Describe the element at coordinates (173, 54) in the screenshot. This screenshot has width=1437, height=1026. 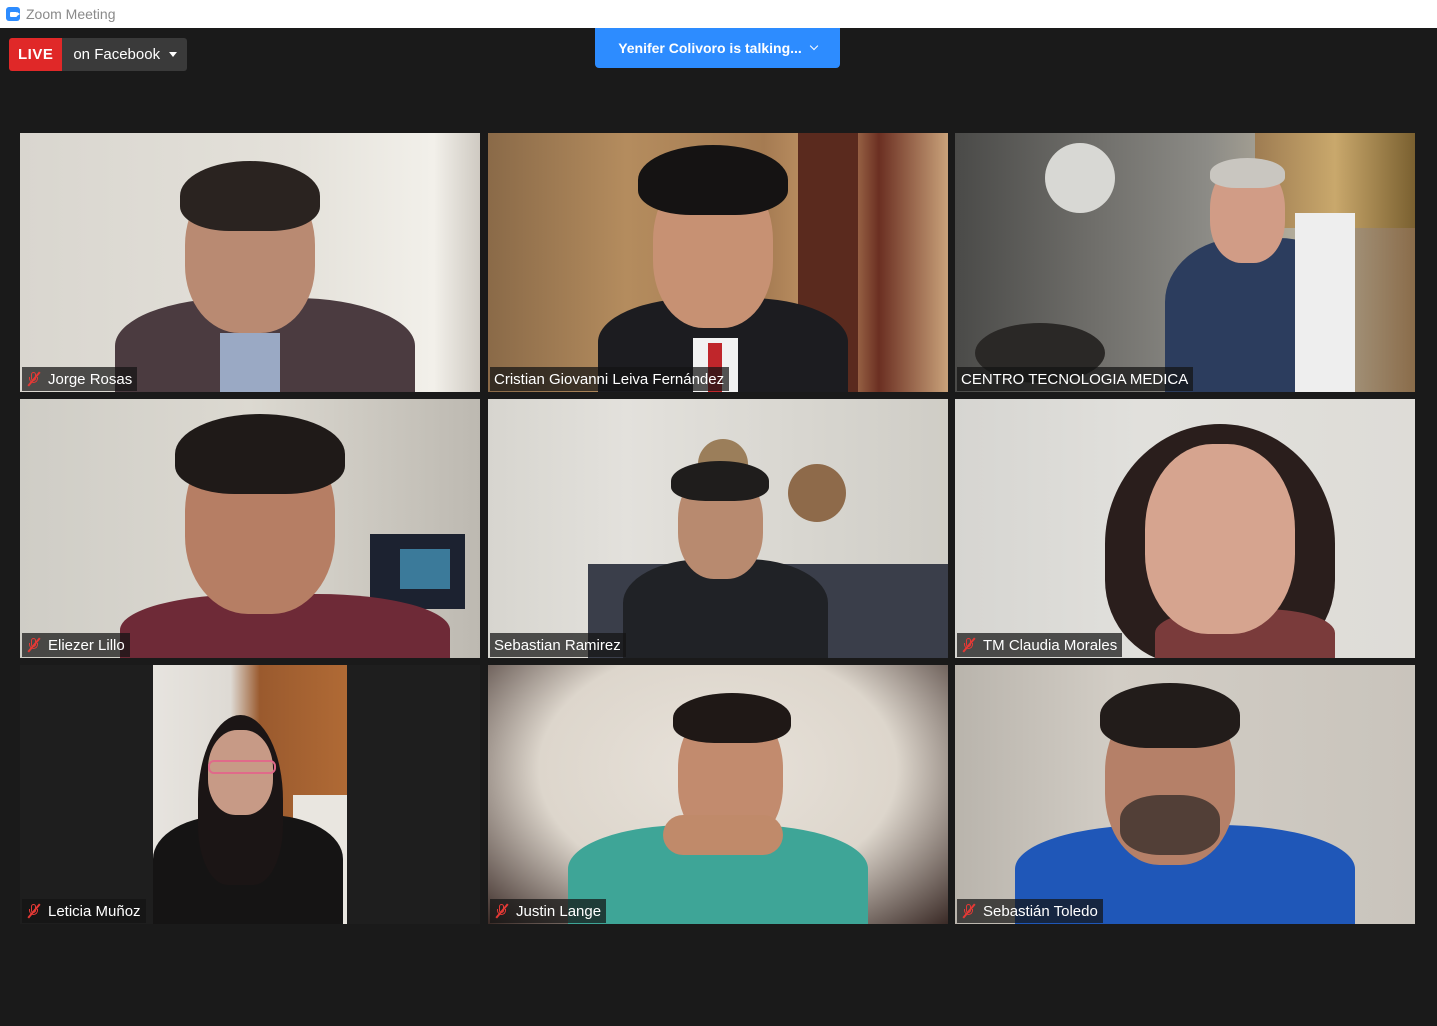
I see `caret-down-icon` at that location.